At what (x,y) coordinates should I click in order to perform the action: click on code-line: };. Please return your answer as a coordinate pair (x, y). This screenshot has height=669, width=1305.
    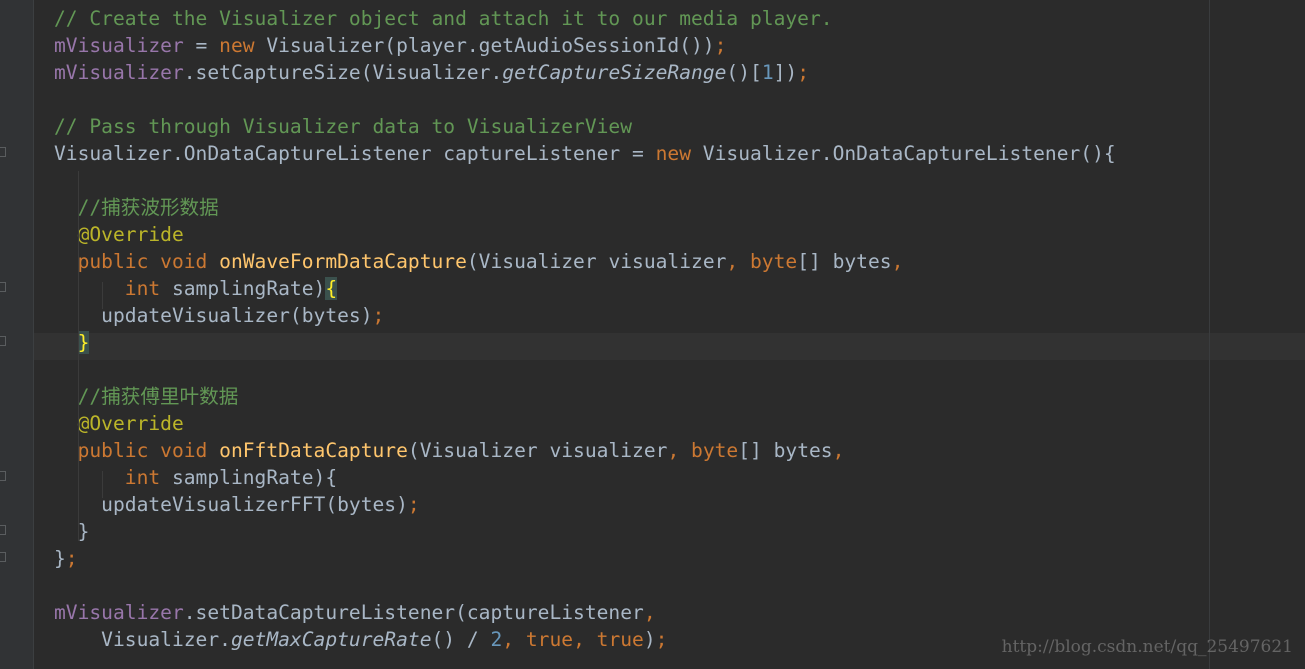
    Looking at the image, I should click on (585, 558).